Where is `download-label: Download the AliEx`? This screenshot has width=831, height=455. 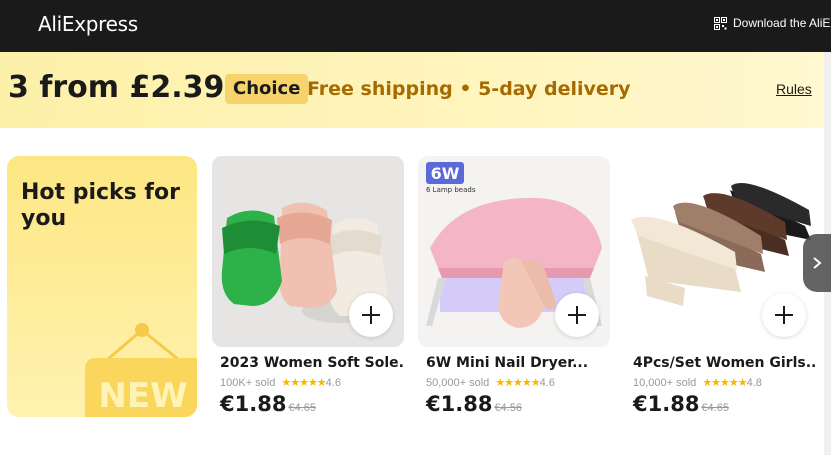
download-label: Download the AliEx is located at coordinates (782, 23).